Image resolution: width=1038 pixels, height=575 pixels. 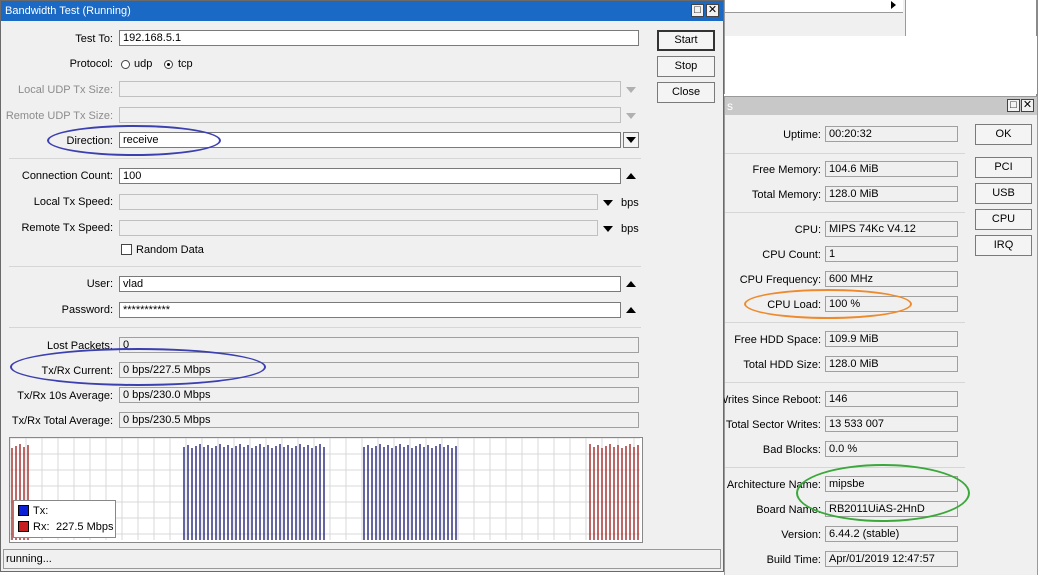 What do you see at coordinates (891, 559) in the screenshot?
I see `build-time-value: Apr/01/2019 12:47:57` at bounding box center [891, 559].